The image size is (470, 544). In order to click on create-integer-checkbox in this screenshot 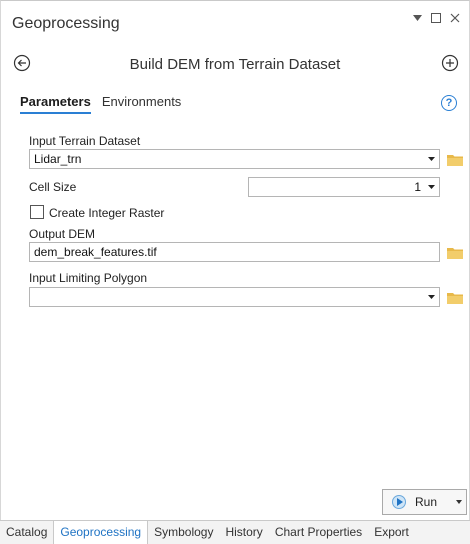, I will do `click(37, 212)`.